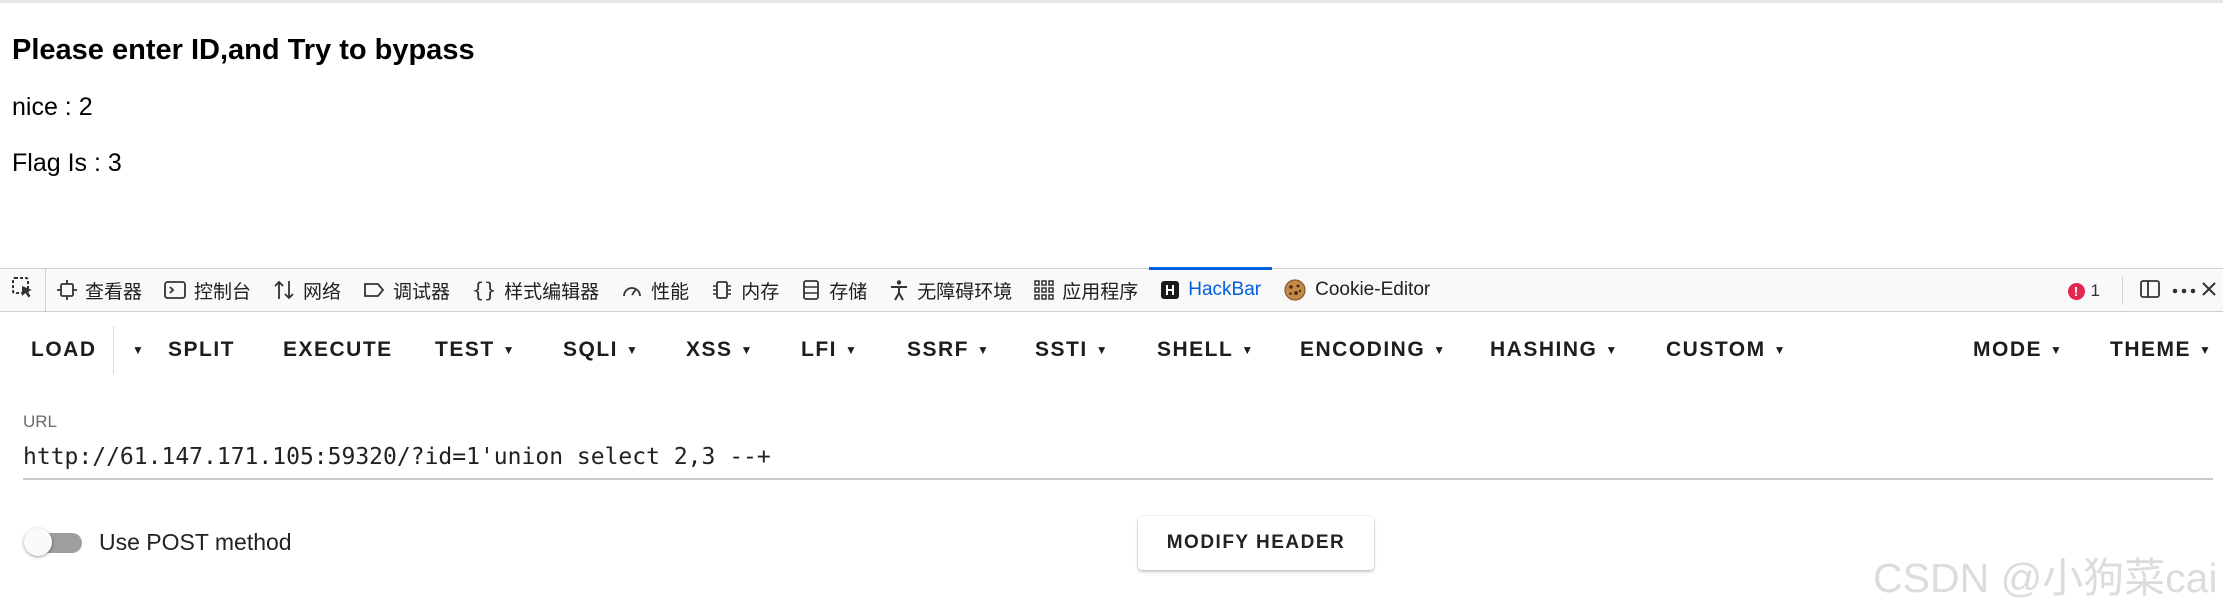 The height and width of the screenshot is (608, 2223). I want to click on mode-menu: MODE ▼, so click(2017, 350).